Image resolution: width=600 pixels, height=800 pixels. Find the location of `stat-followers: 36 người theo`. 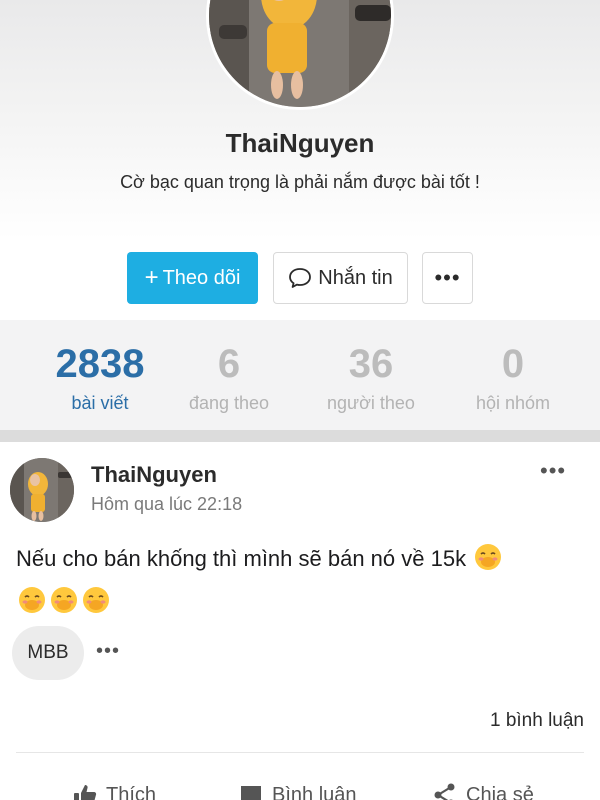

stat-followers: 36 người theo is located at coordinates (371, 367).